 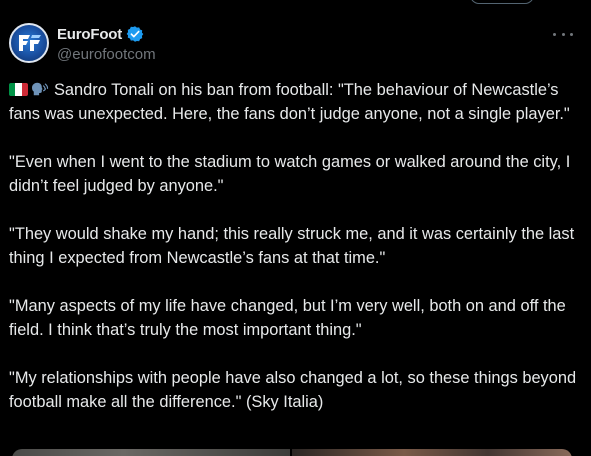 I want to click on eurofoot-logo-icon, so click(x=30, y=43).